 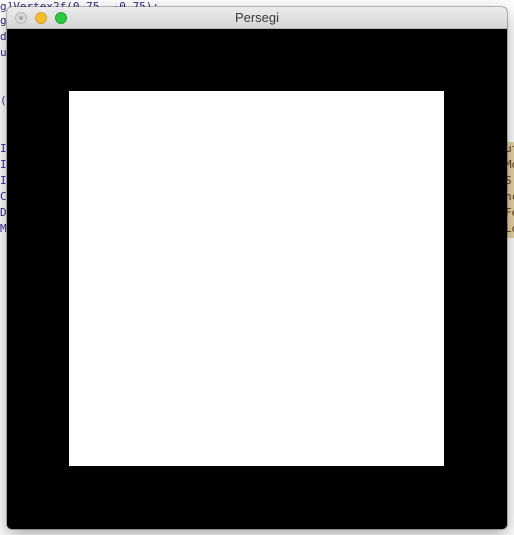 I want to click on code-line: d, so click(x=3, y=36).